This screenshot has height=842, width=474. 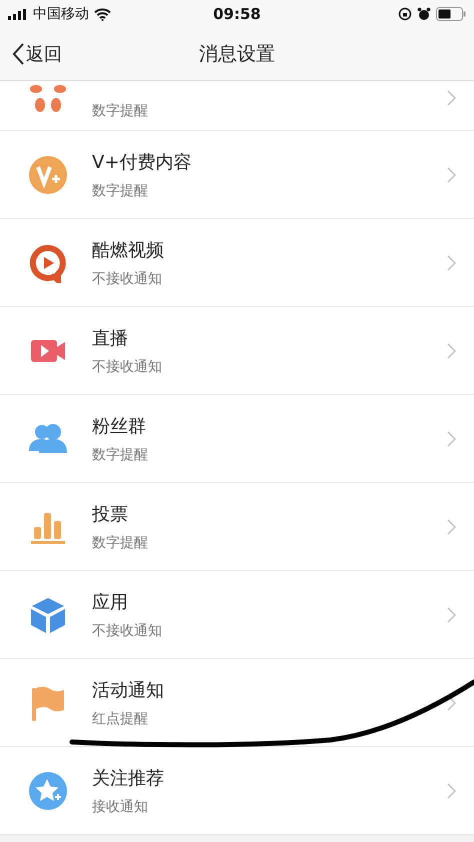 What do you see at coordinates (102, 14) in the screenshot?
I see `wifi-icon` at bounding box center [102, 14].